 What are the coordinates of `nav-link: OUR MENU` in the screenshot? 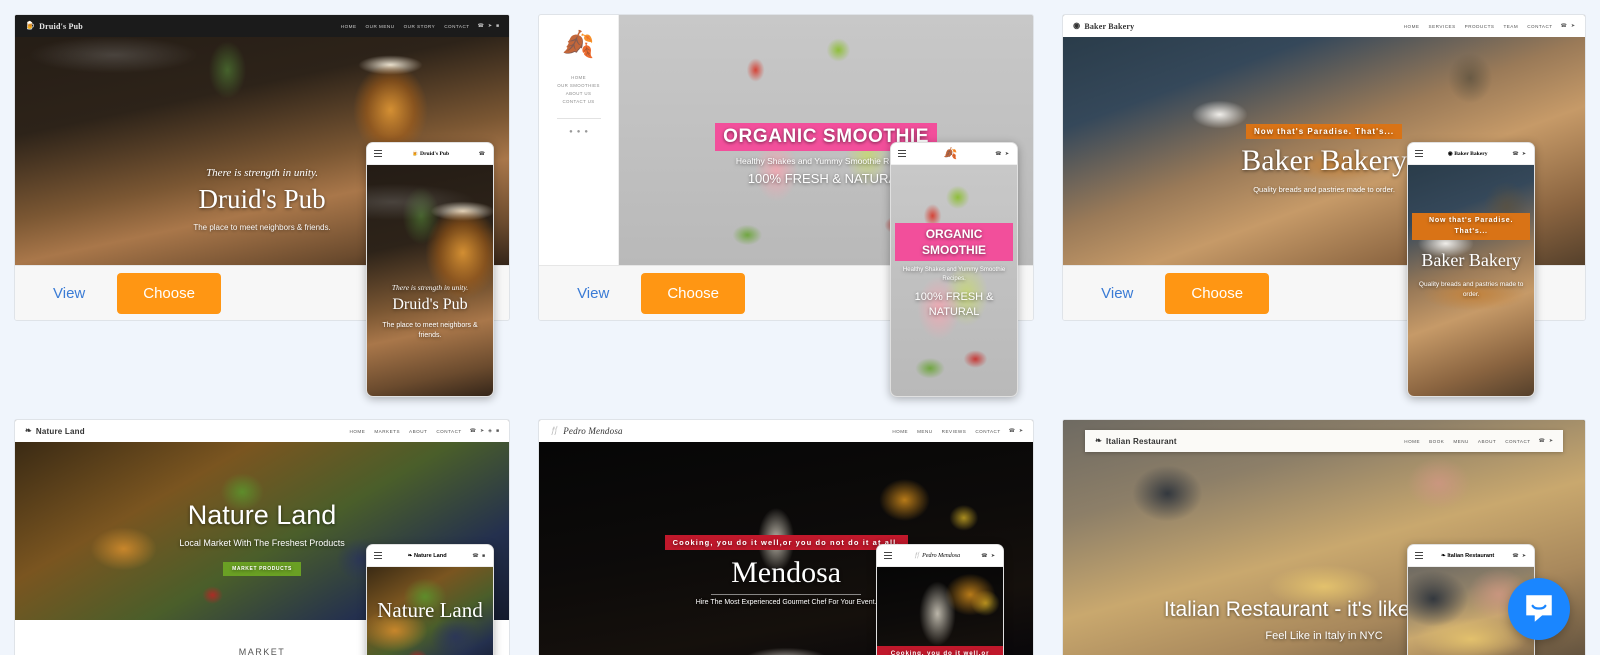 It's located at (380, 26).